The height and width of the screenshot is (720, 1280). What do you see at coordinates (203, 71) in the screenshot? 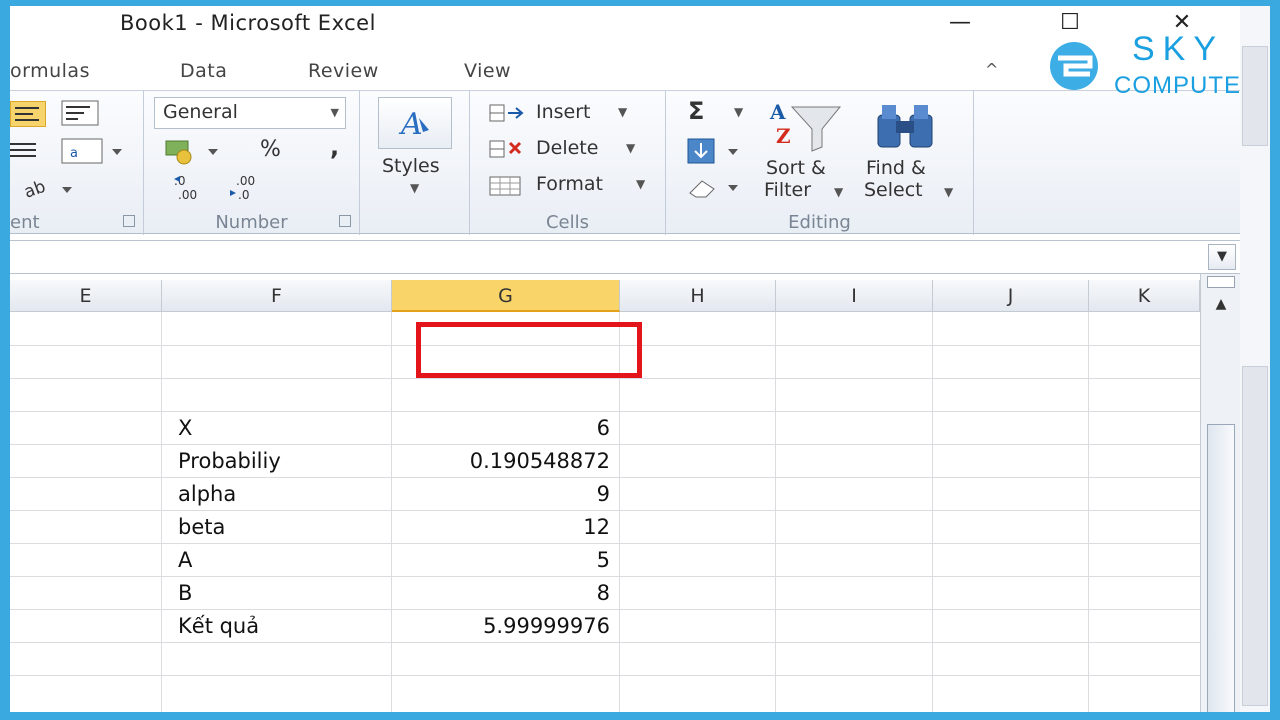
I see `tab-data: Data` at bounding box center [203, 71].